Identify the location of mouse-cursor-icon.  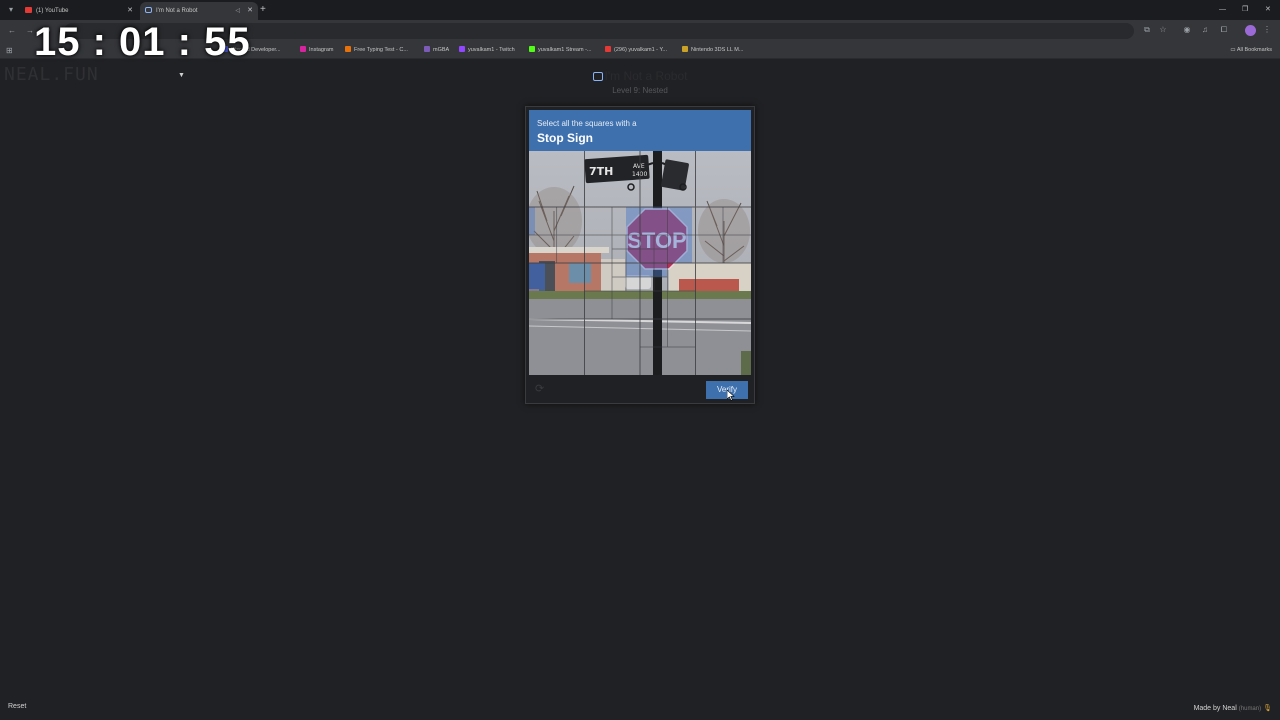
(730, 397).